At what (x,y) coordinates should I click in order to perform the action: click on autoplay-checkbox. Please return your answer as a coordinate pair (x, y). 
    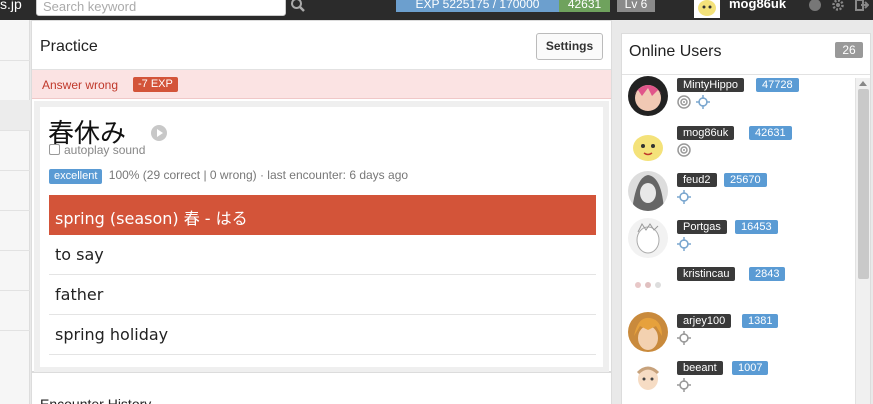
    Looking at the image, I should click on (54, 149).